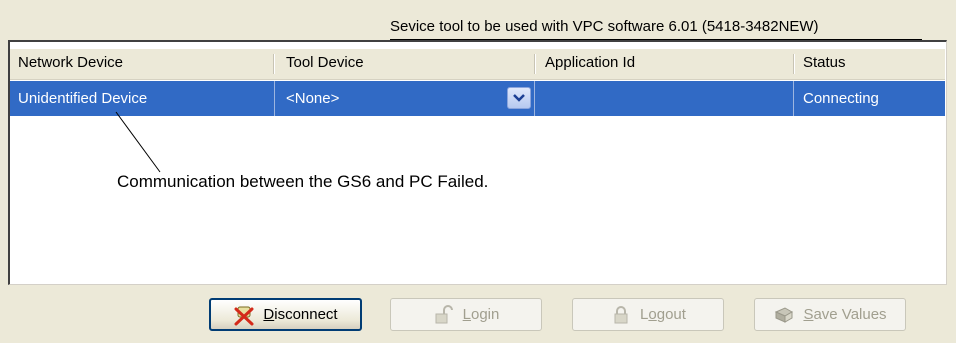  I want to click on save-values-icon, so click(784, 314).